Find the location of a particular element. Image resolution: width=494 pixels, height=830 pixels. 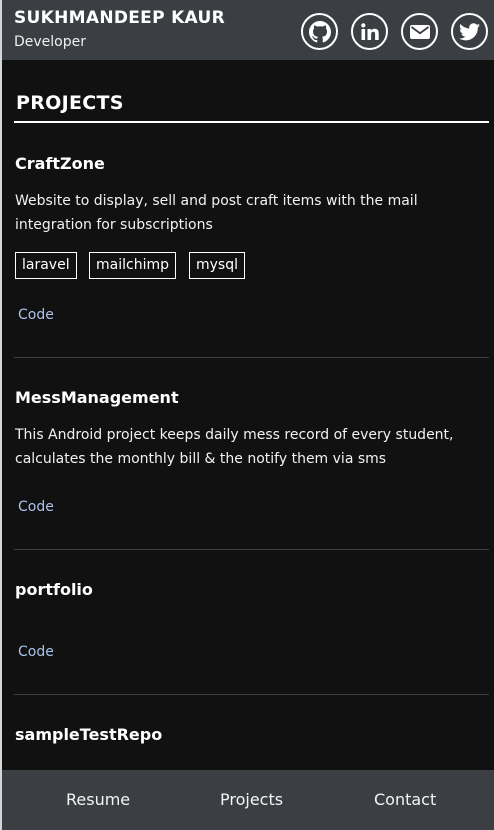

mail-icon is located at coordinates (419, 31).